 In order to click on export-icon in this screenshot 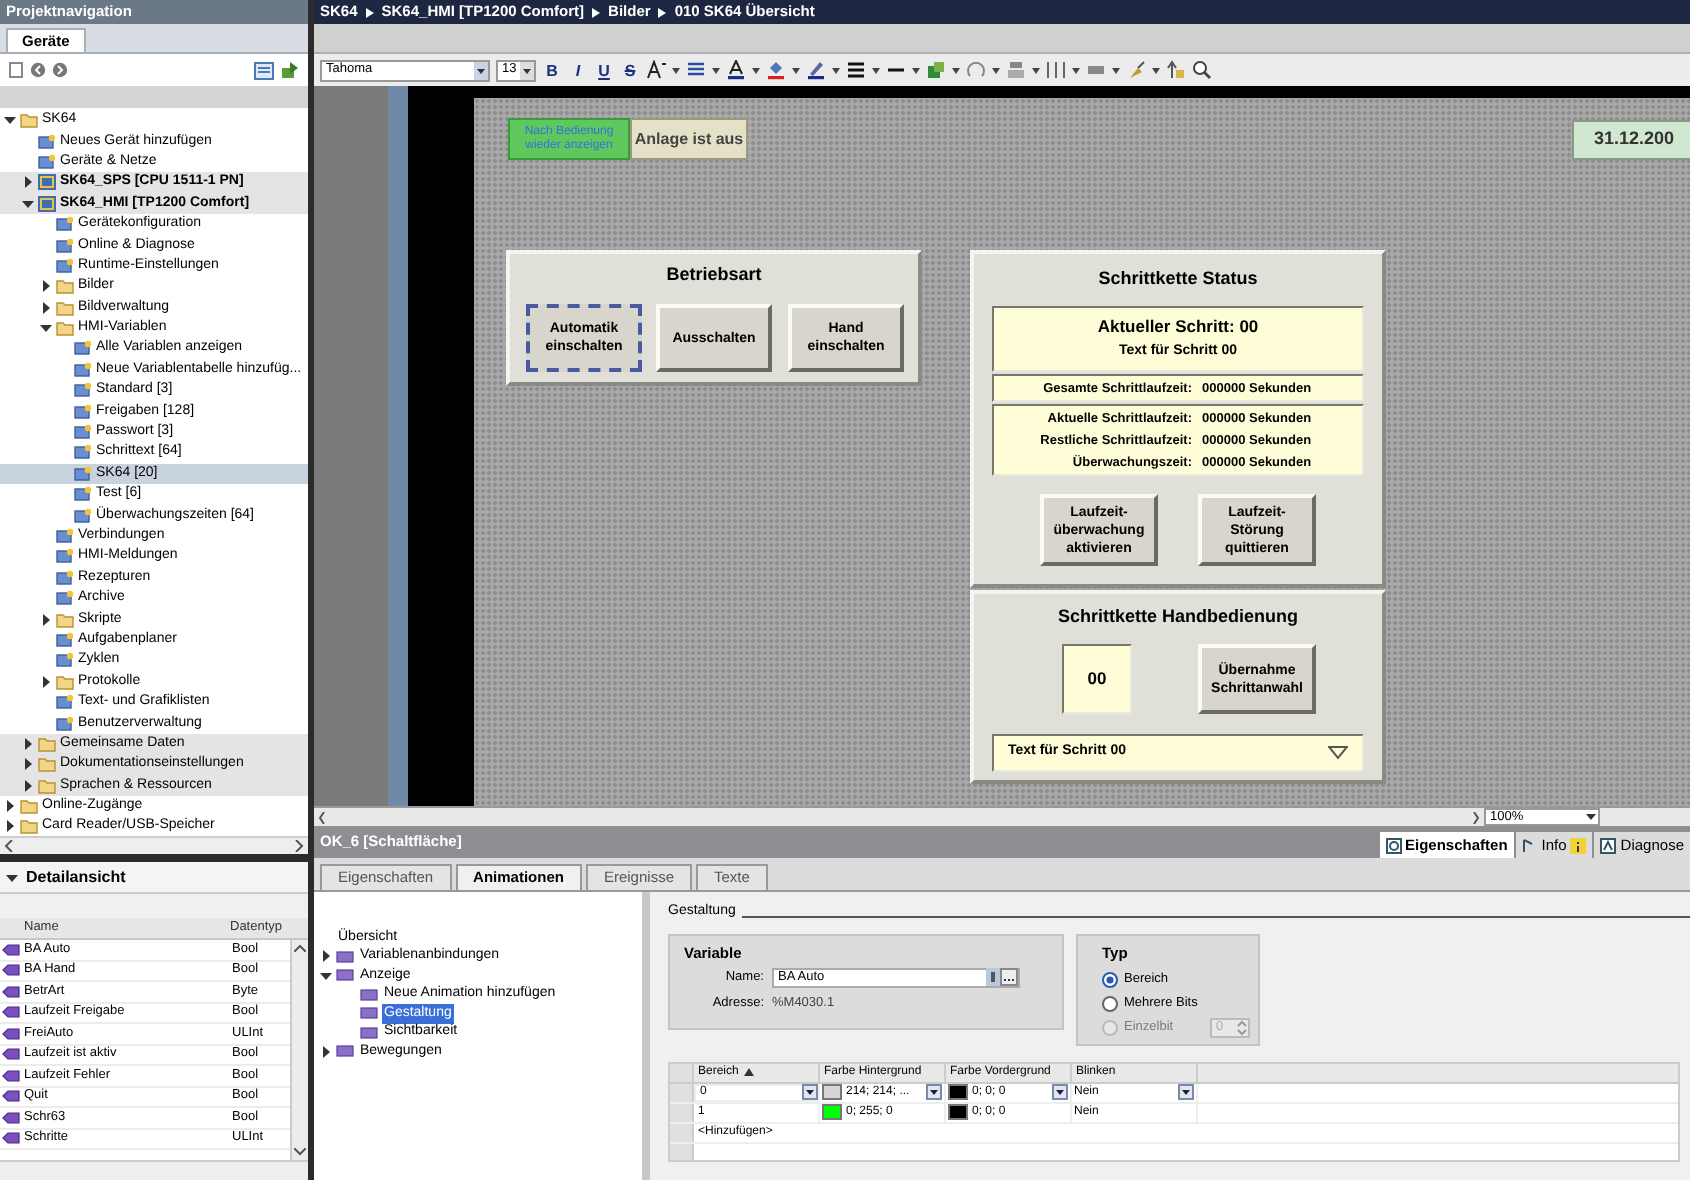, I will do `click(290, 70)`.